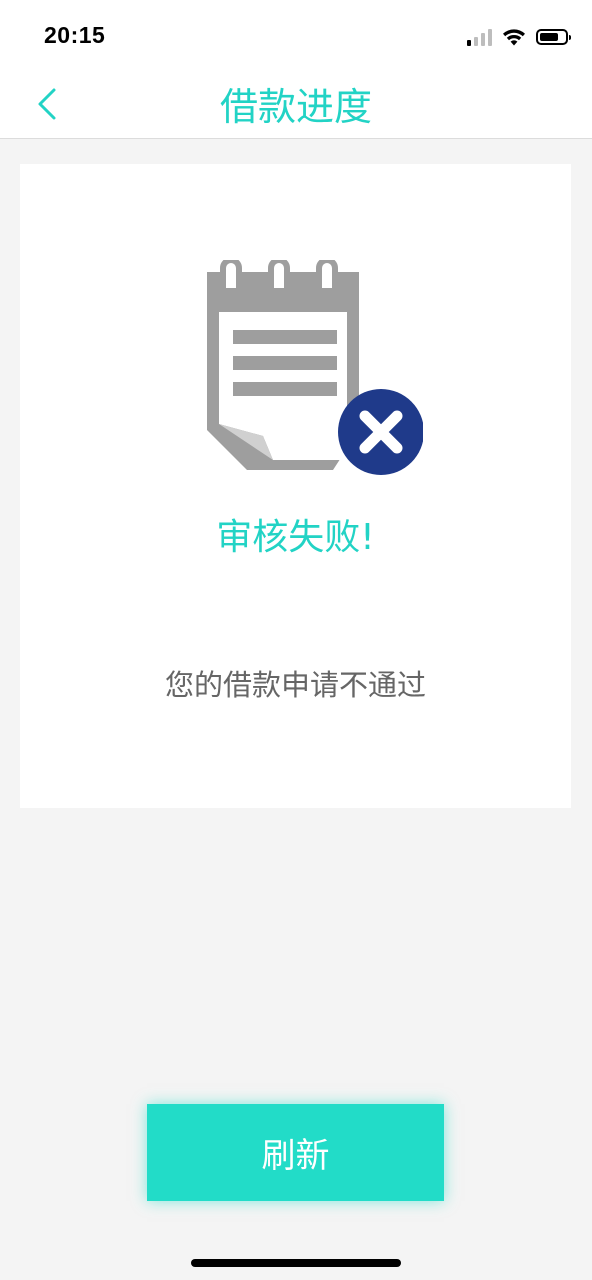  I want to click on signal-icon, so click(479, 37).